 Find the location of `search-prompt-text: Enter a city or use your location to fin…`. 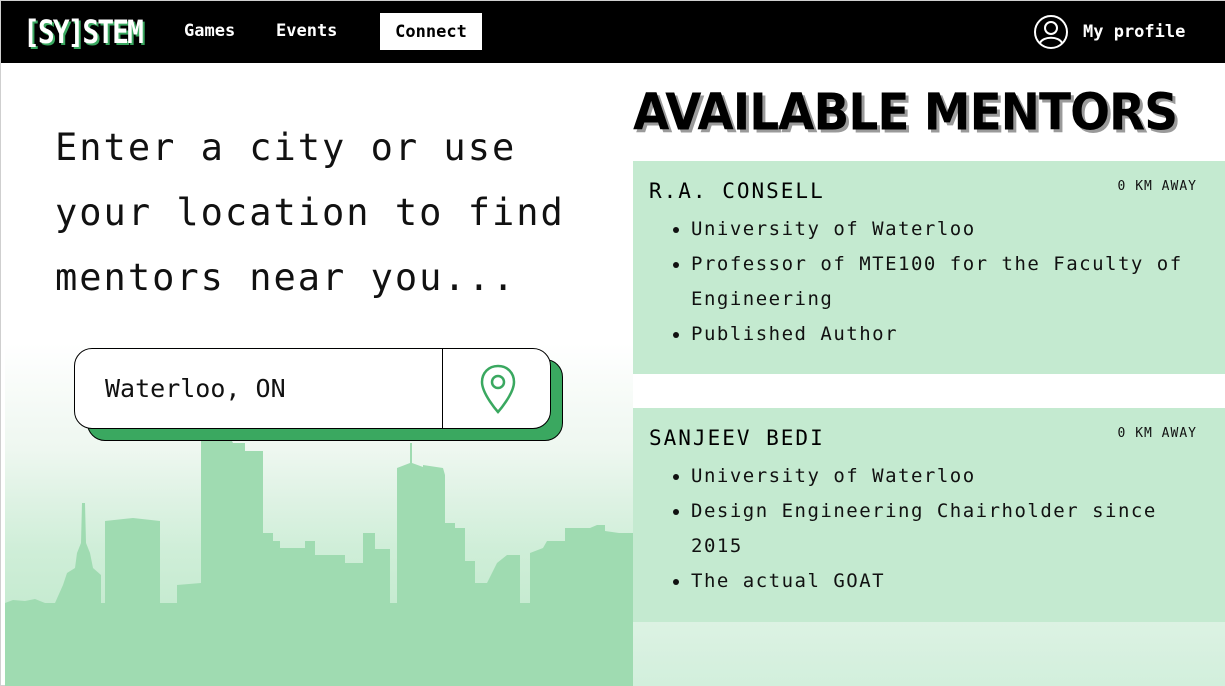

search-prompt-text: Enter a city or use your location to fin… is located at coordinates (310, 212).